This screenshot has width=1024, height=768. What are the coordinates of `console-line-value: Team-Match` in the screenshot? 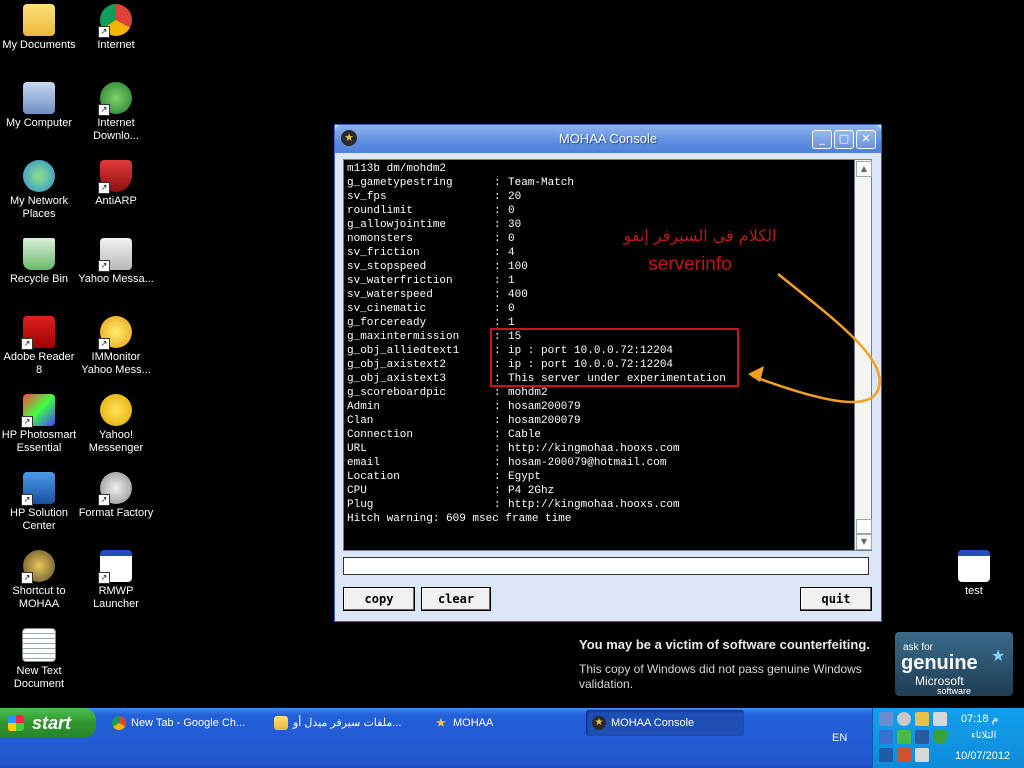 It's located at (541, 183).